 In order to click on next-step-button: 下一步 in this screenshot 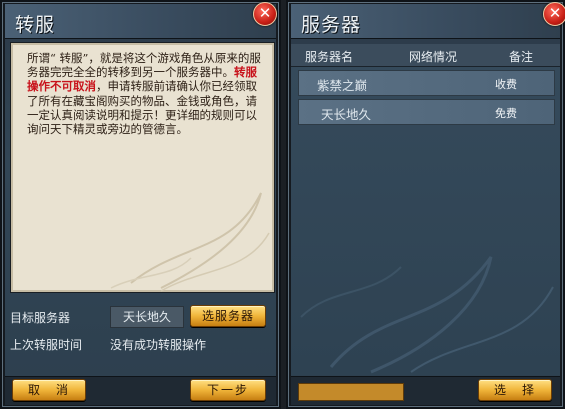, I will do `click(228, 390)`.